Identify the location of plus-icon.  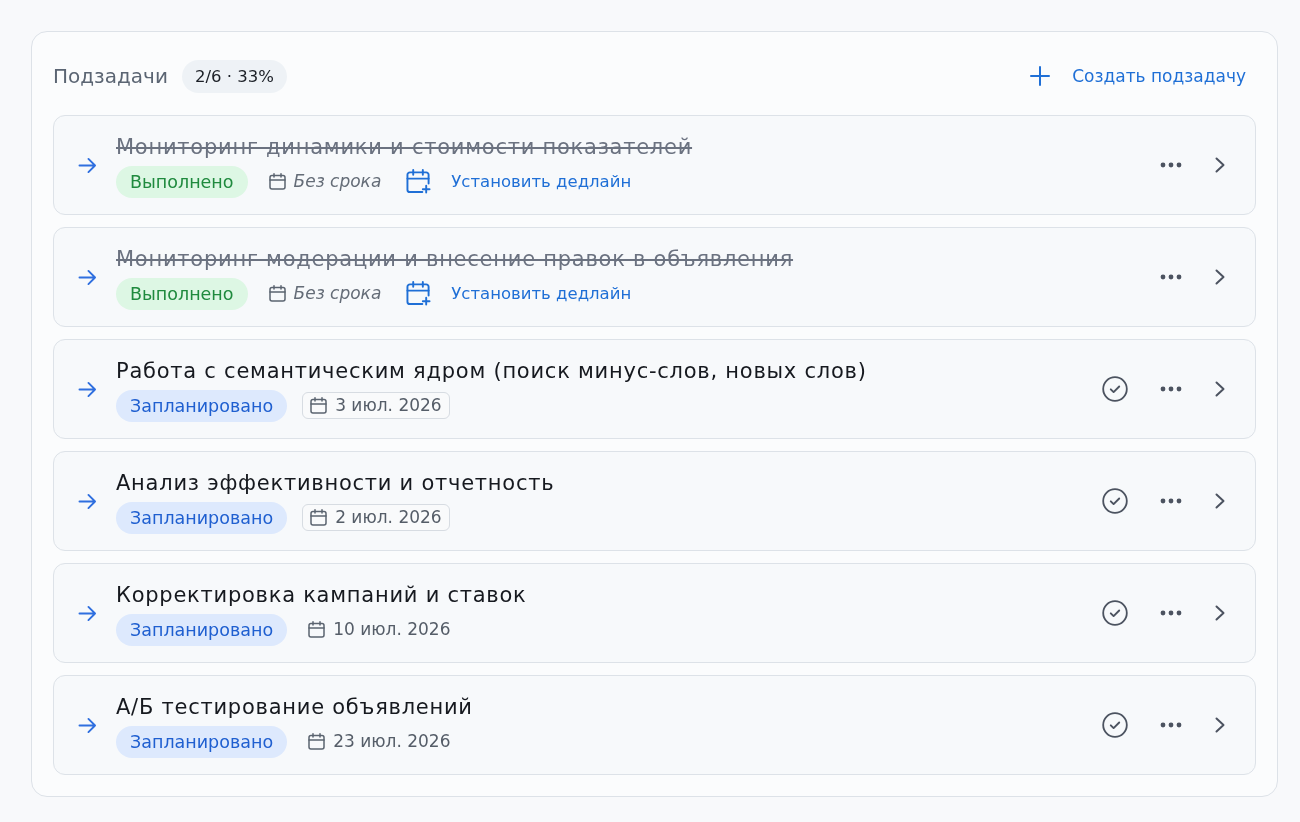
(1040, 76).